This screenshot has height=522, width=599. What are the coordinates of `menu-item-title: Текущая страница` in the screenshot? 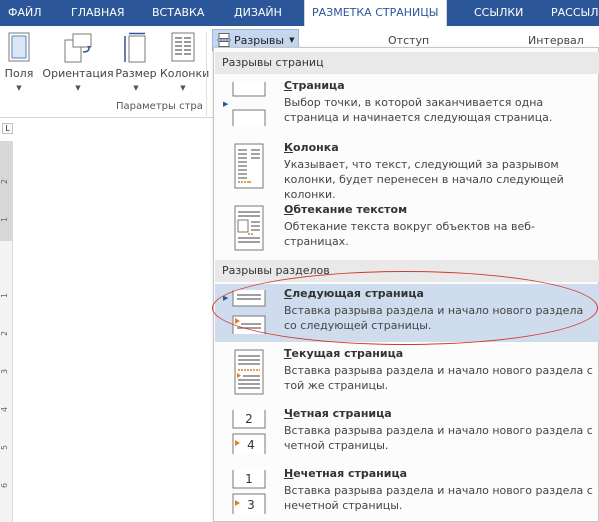 It's located at (344, 353).